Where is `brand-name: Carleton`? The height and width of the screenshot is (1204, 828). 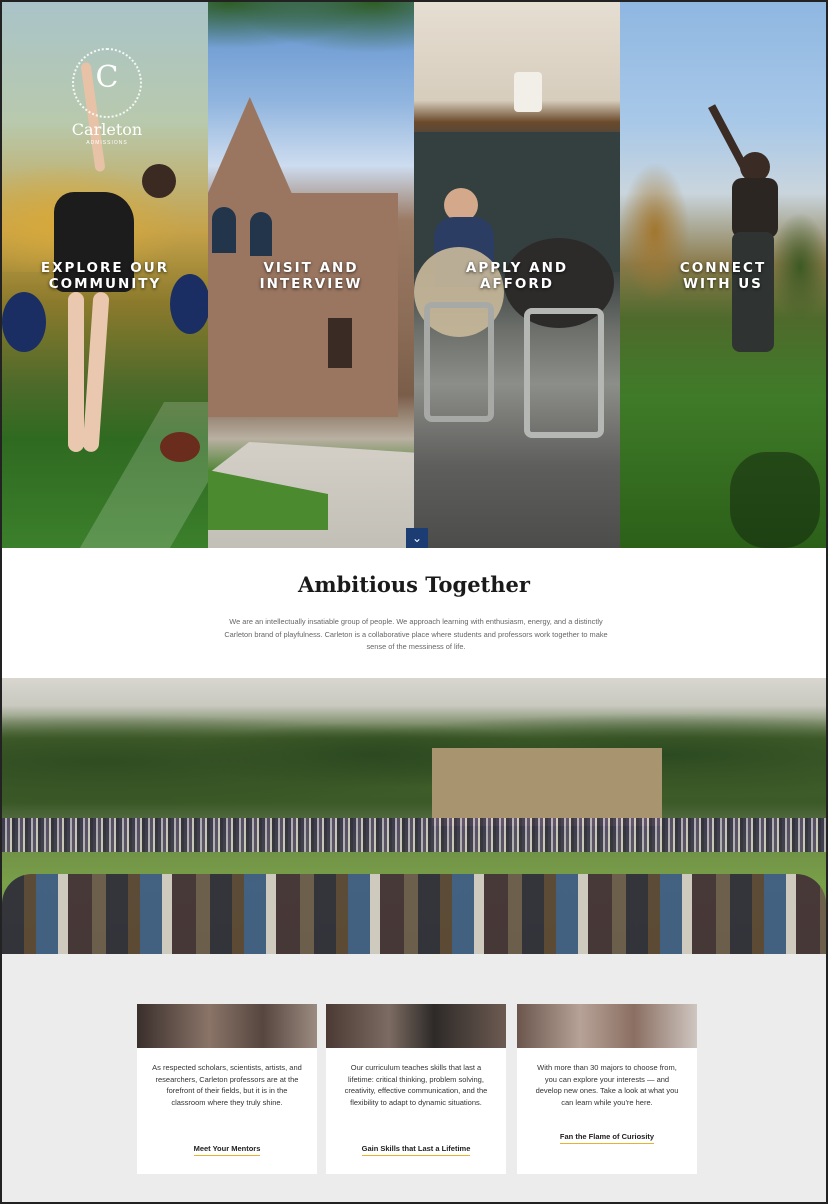
brand-name: Carleton is located at coordinates (107, 129).